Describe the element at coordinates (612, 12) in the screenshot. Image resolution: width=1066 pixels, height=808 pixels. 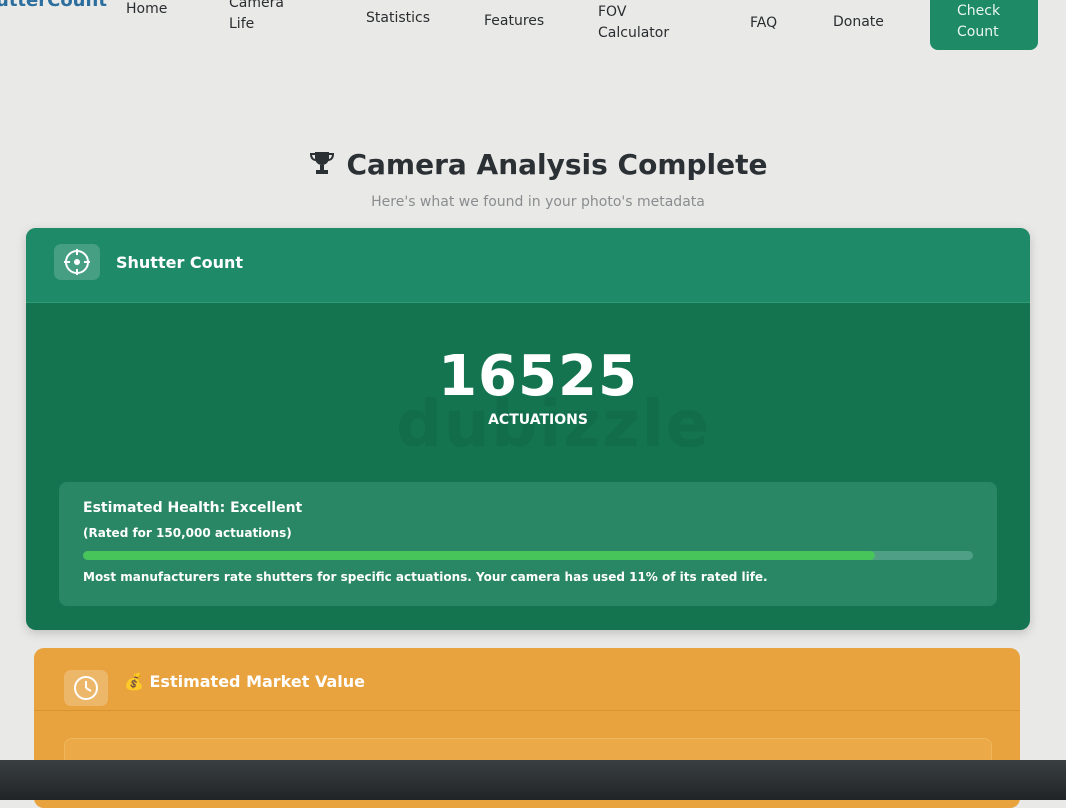
I see `nav-fov-line1: FOV` at that location.